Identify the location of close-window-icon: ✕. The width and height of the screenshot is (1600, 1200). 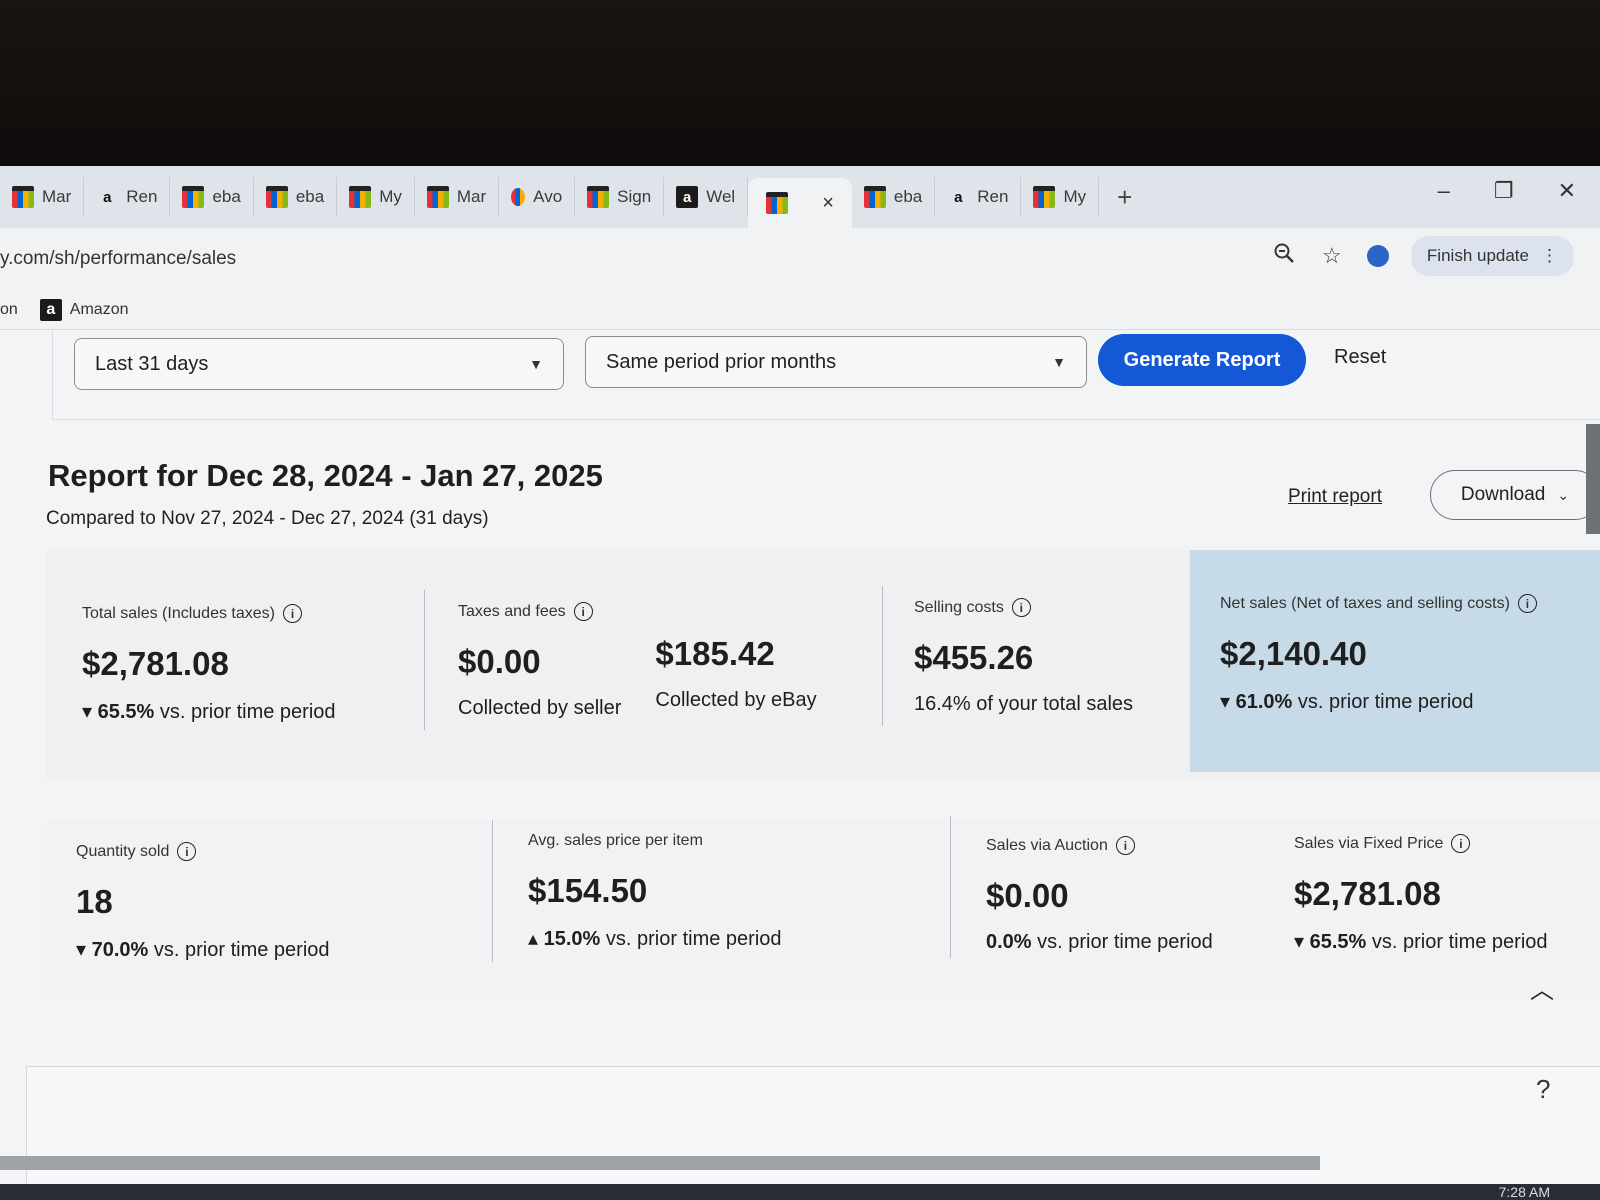
(1567, 191).